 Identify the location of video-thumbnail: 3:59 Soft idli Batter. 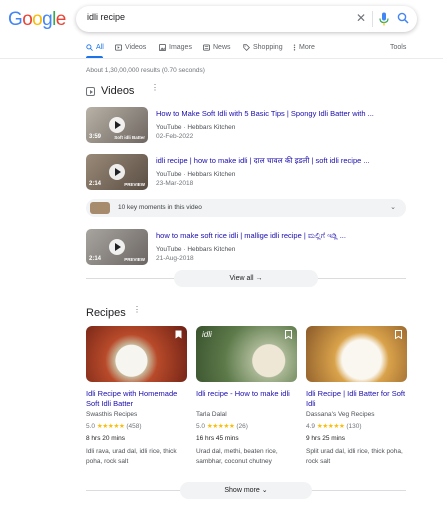
(117, 125).